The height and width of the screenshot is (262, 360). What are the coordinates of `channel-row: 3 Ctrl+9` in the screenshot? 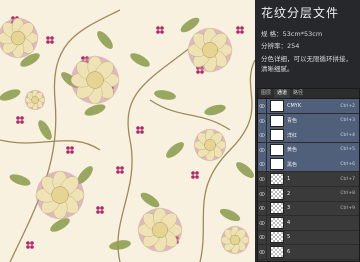 It's located at (308, 209).